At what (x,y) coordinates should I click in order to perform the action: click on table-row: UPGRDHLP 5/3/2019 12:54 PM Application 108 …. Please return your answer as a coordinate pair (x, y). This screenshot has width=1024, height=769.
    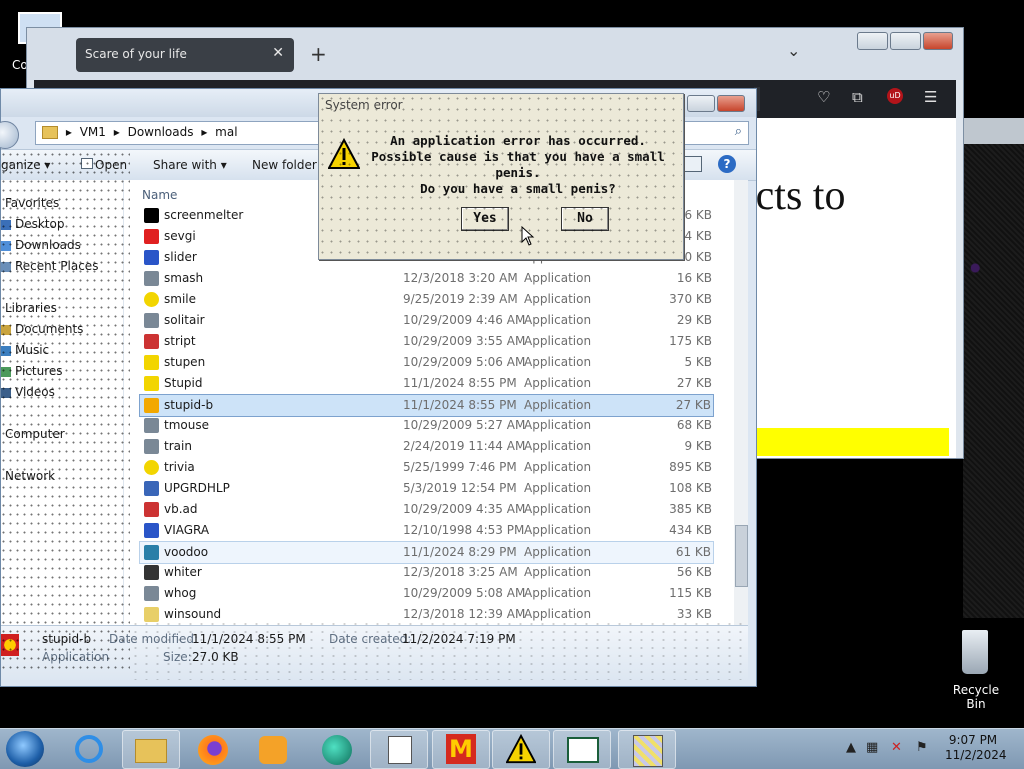
    Looking at the image, I should click on (427, 488).